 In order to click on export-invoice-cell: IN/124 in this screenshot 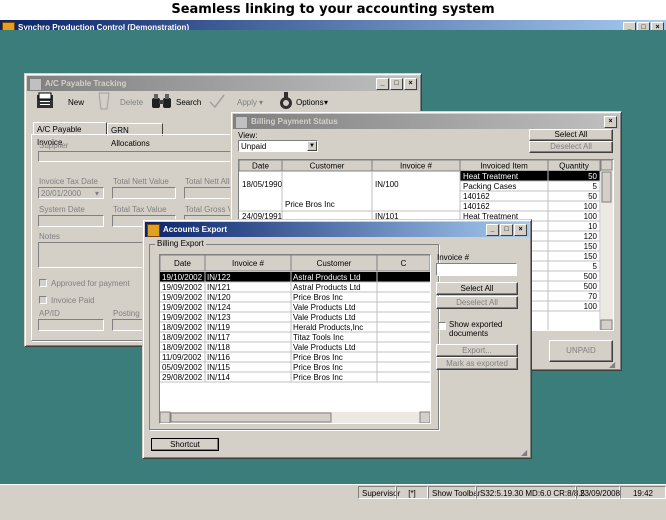, I will do `click(219, 307)`.